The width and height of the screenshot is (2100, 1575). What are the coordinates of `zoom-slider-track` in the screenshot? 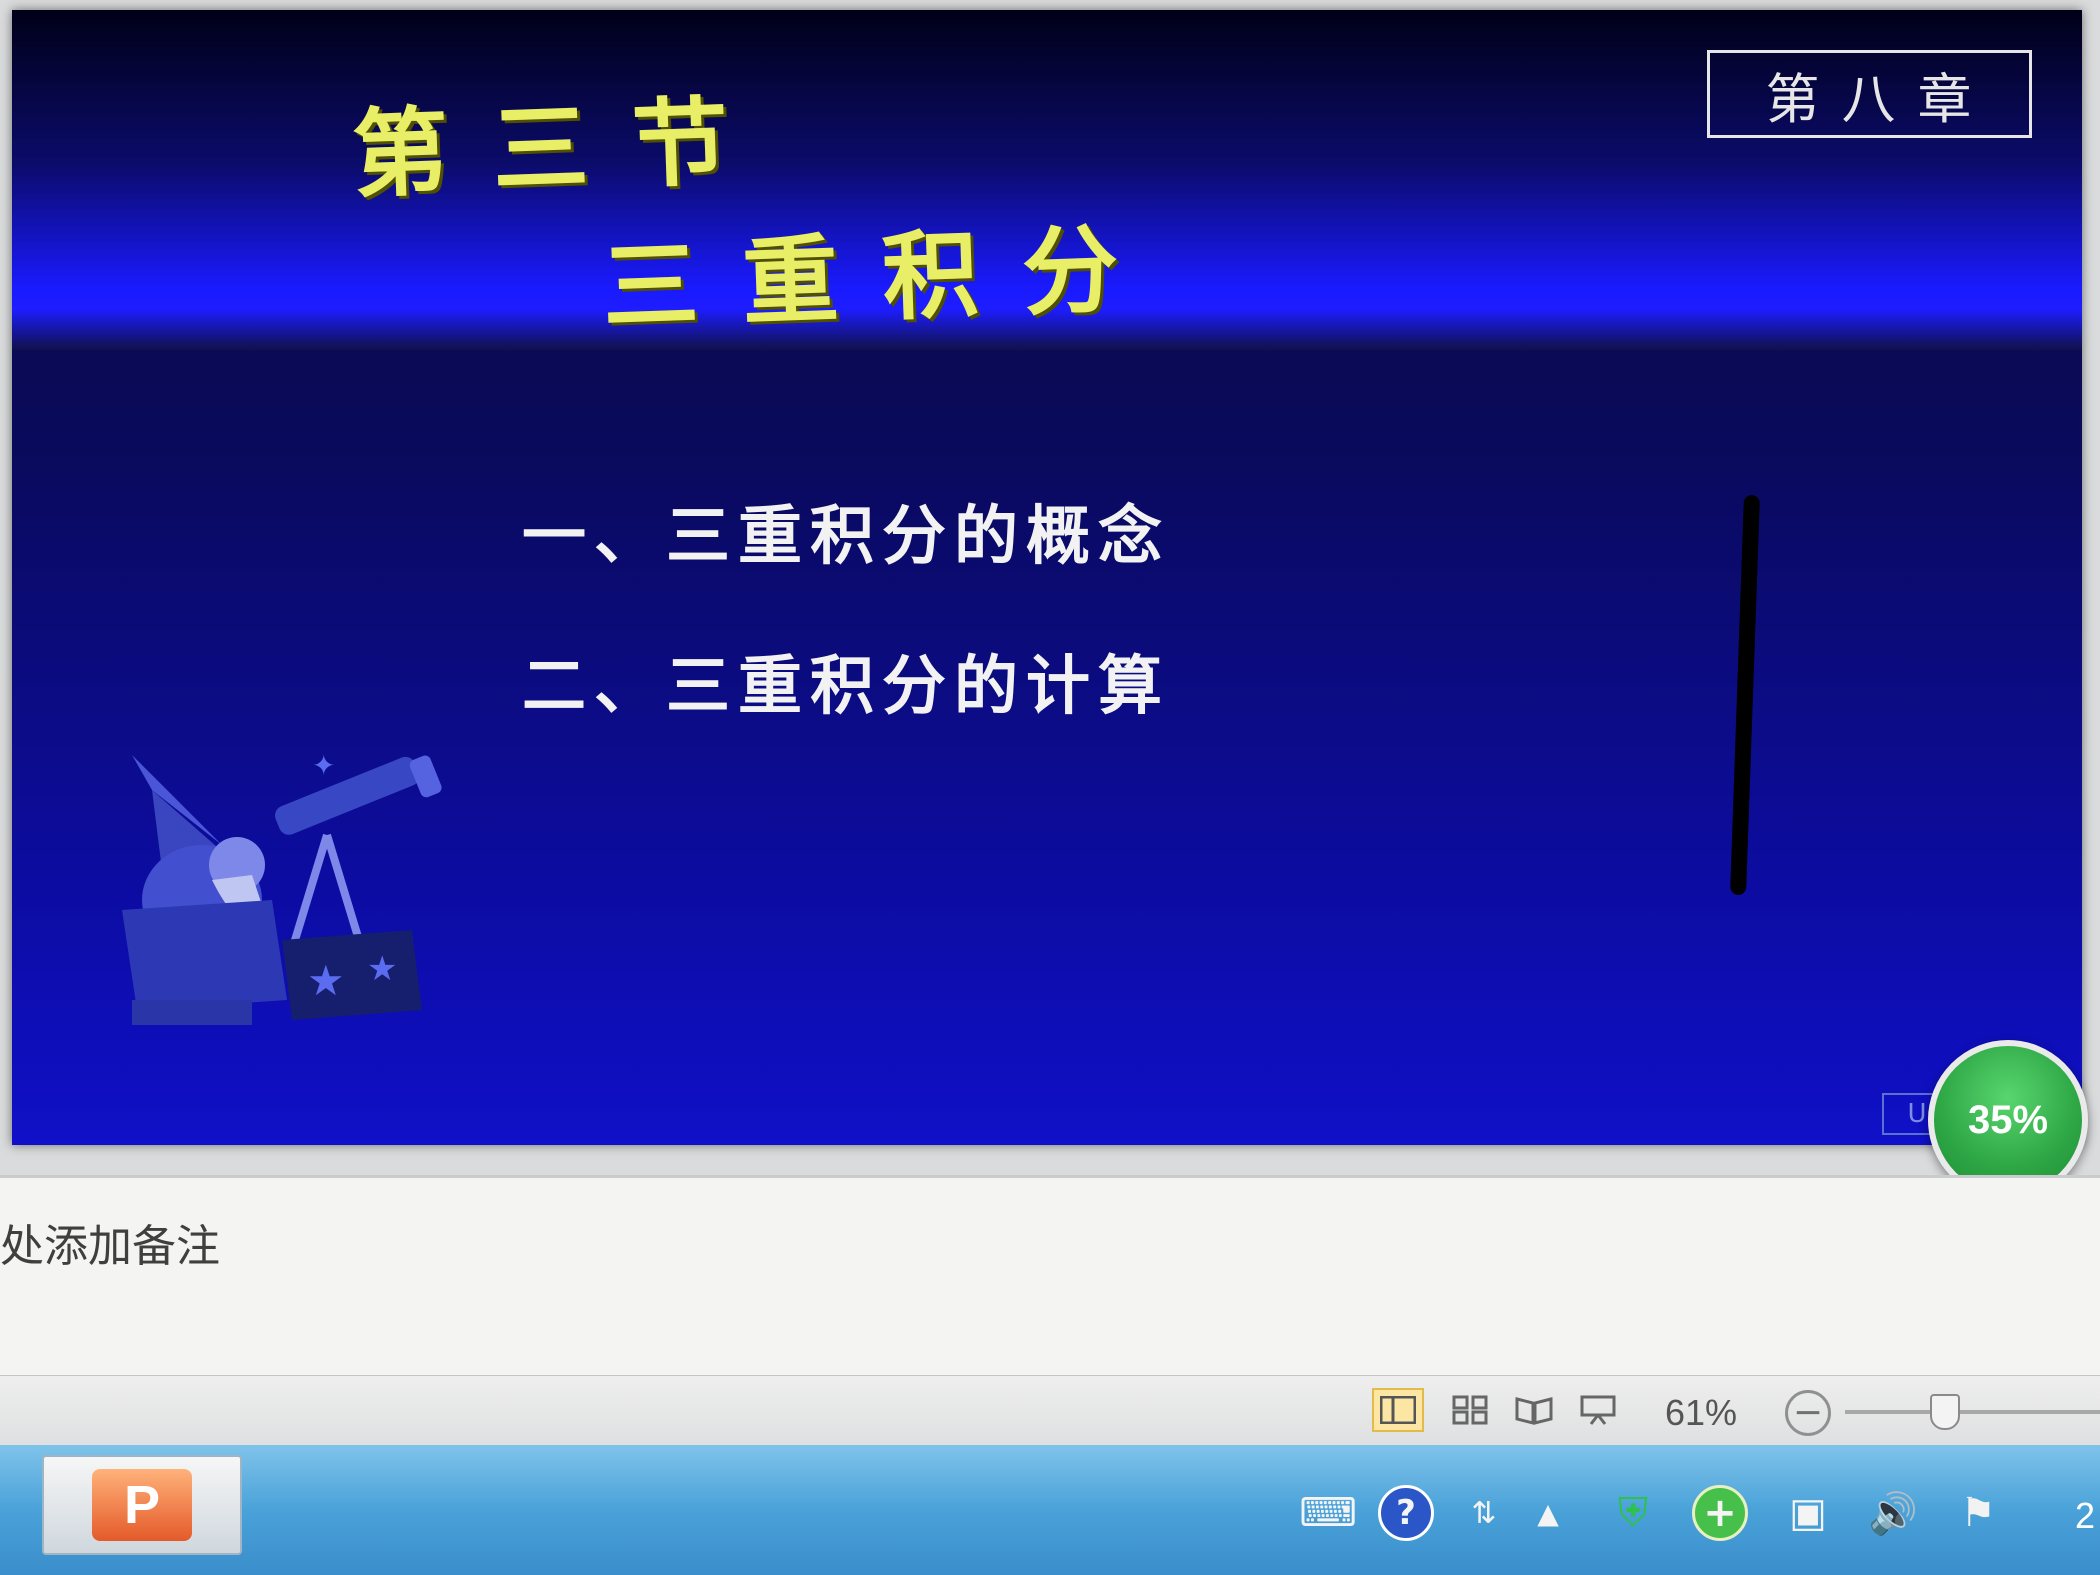 It's located at (1972, 1412).